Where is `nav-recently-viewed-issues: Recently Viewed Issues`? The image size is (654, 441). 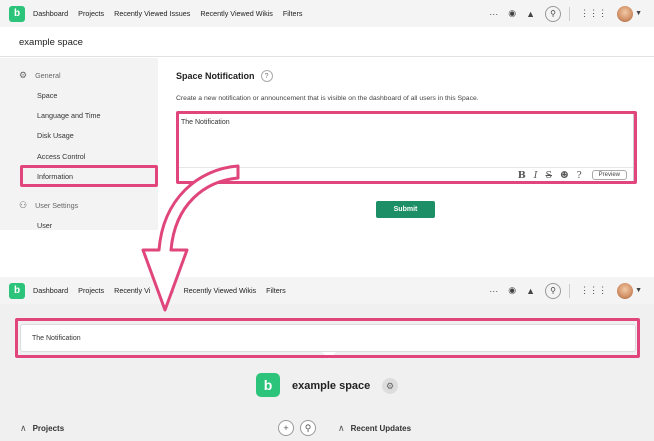 nav-recently-viewed-issues: Recently Viewed Issues is located at coordinates (152, 13).